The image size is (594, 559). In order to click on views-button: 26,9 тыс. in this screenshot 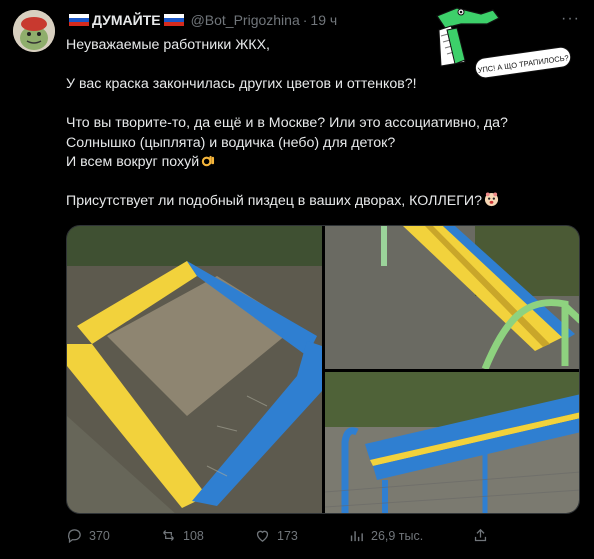, I will do `click(385, 535)`.